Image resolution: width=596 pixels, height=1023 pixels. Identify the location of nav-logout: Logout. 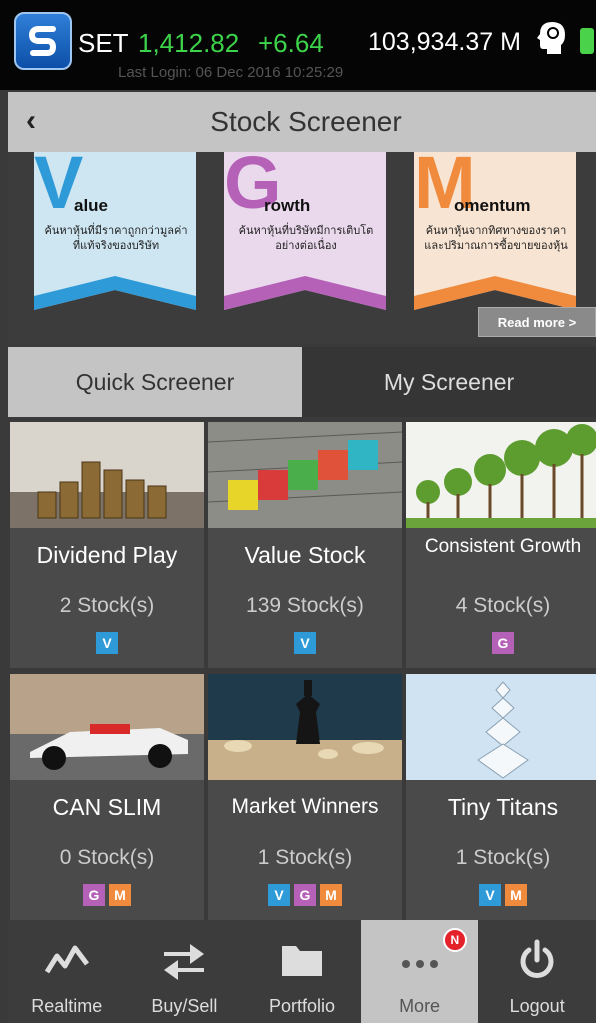
(537, 971).